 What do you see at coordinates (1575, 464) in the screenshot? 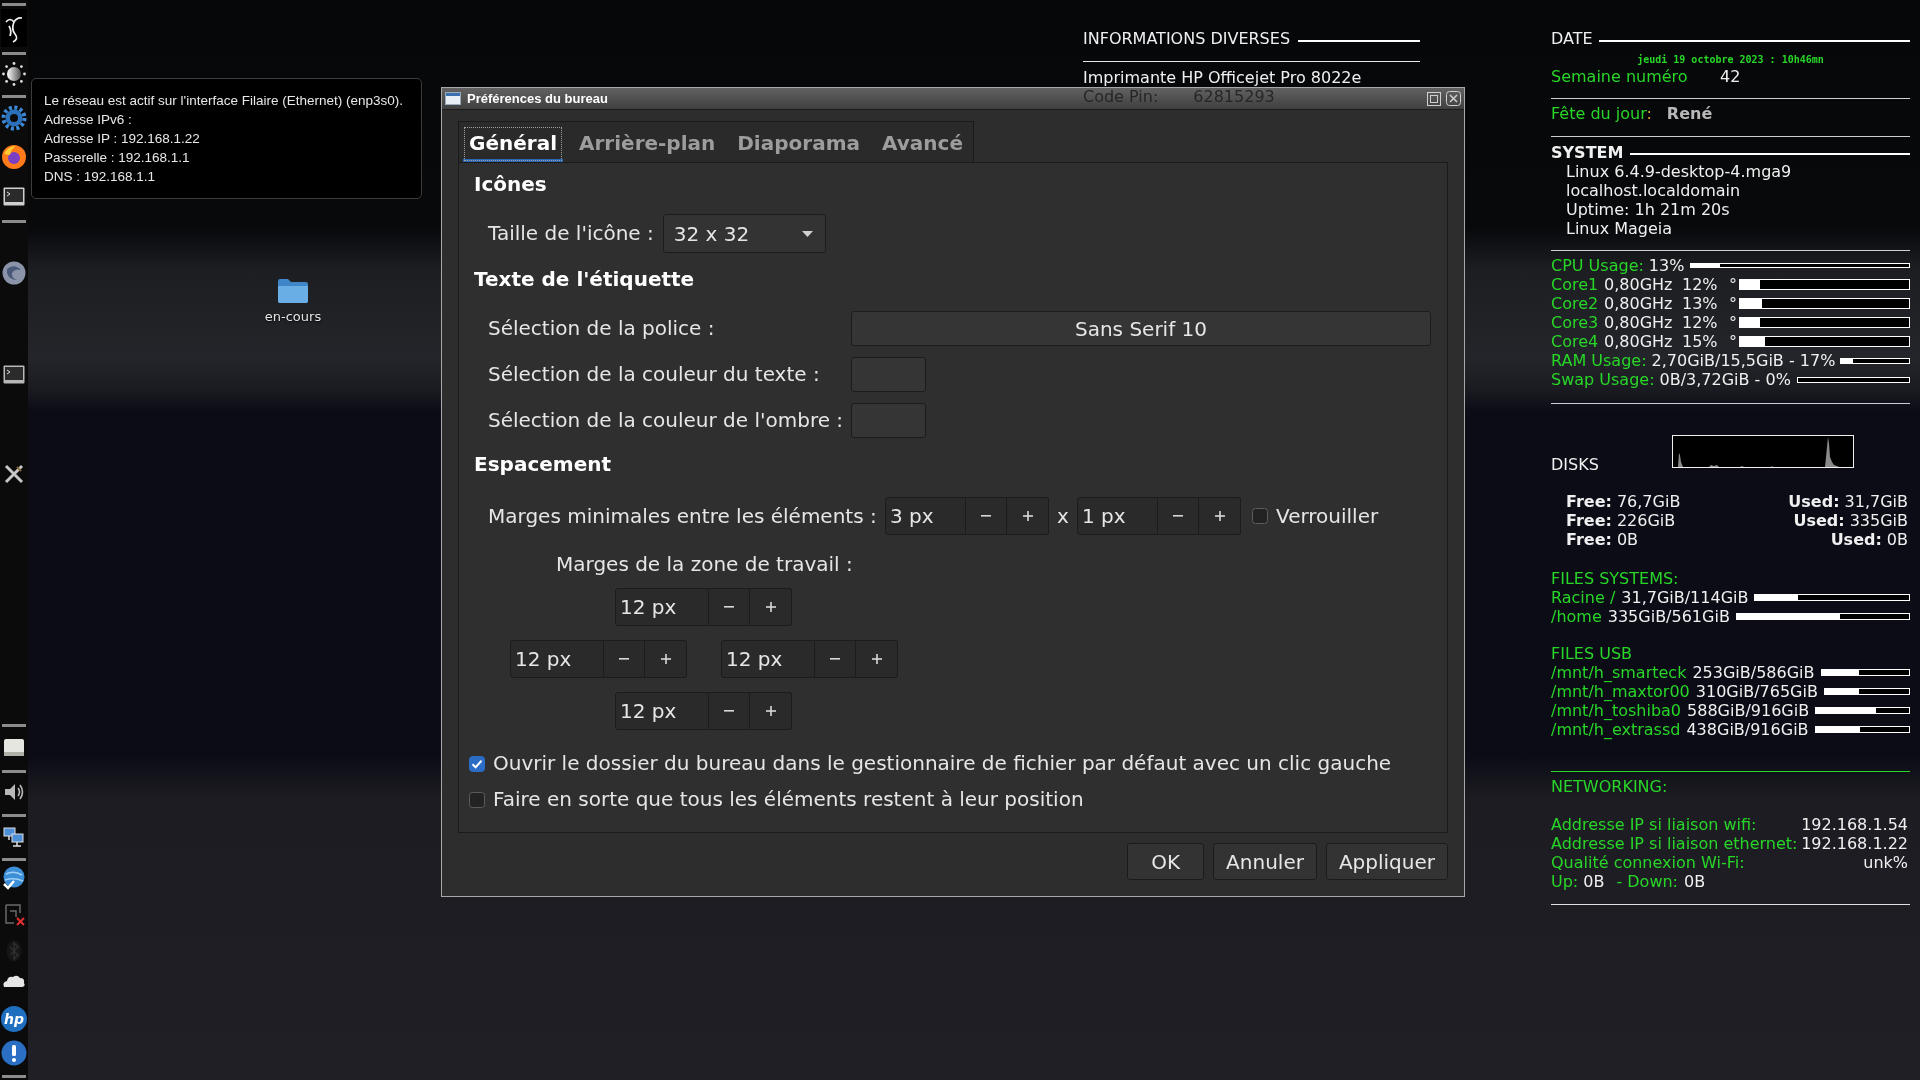
I see `section-heading: DISKS` at bounding box center [1575, 464].